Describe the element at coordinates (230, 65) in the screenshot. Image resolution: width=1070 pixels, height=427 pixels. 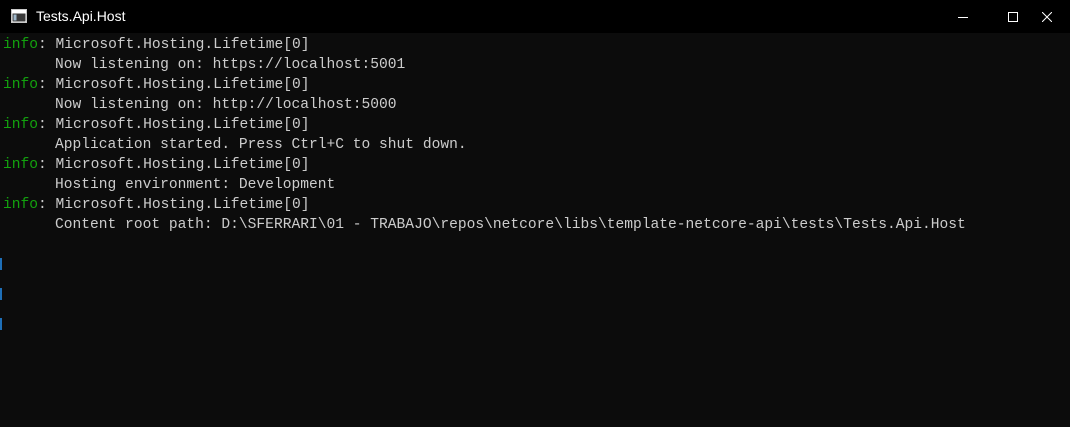
I see `log-message: Now listening on: https://localhost:5001` at that location.